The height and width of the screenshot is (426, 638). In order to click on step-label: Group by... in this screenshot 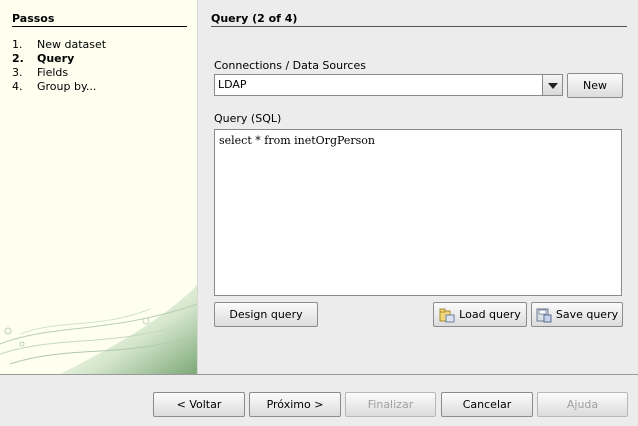, I will do `click(67, 86)`.